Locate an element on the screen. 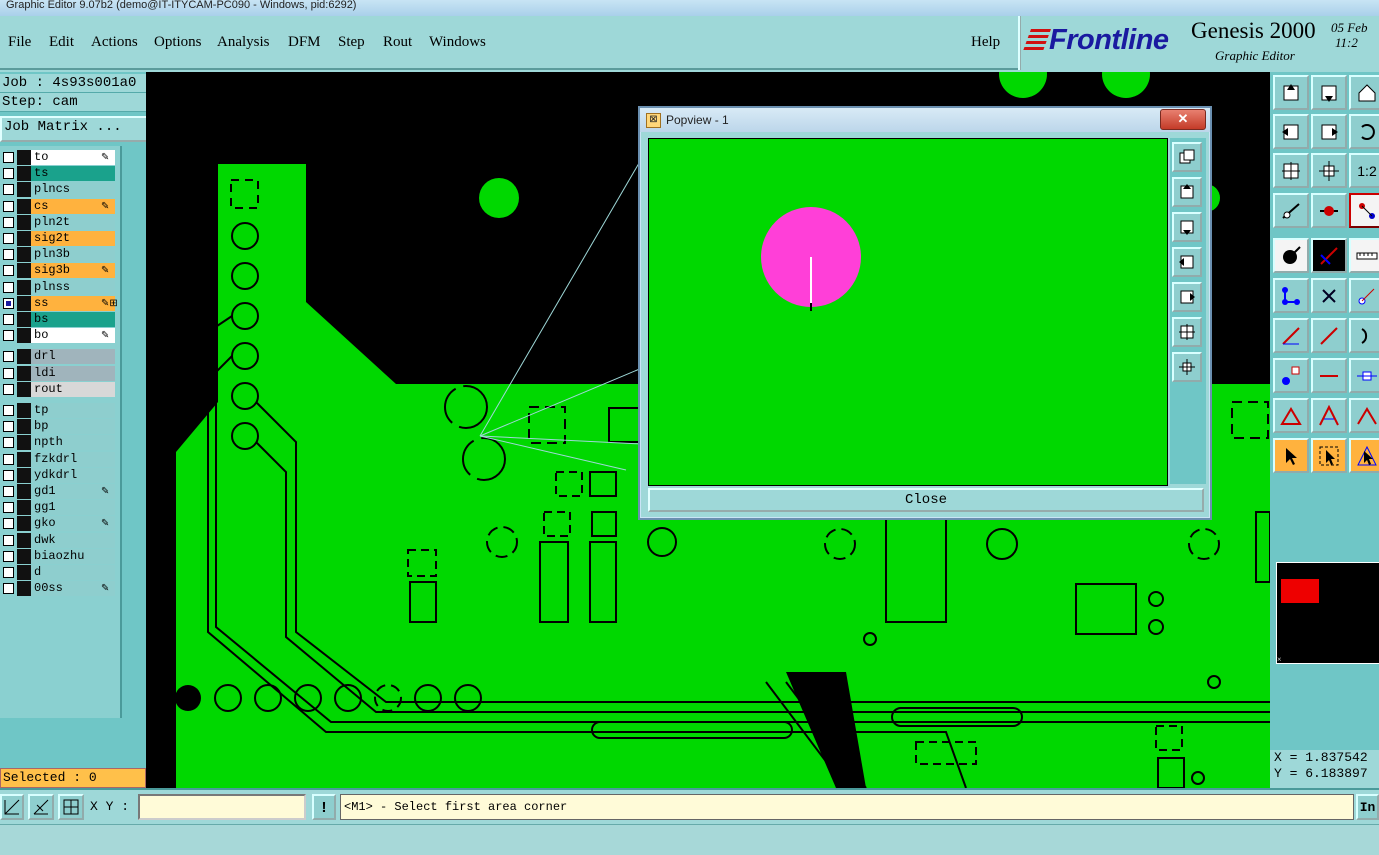 This screenshot has height=855, width=1379. layer-row-ts: ts is located at coordinates (59, 174).